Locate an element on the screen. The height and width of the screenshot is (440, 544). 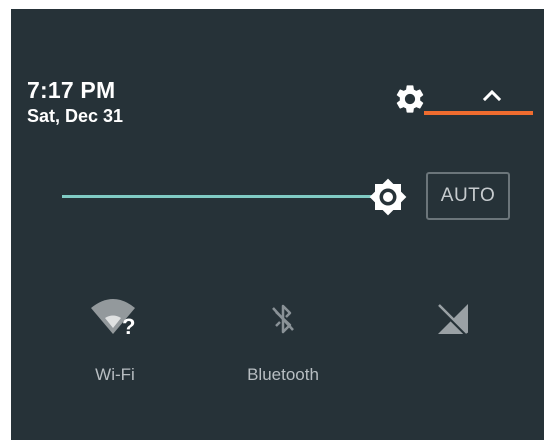
cellular-off-icon is located at coordinates (453, 321).